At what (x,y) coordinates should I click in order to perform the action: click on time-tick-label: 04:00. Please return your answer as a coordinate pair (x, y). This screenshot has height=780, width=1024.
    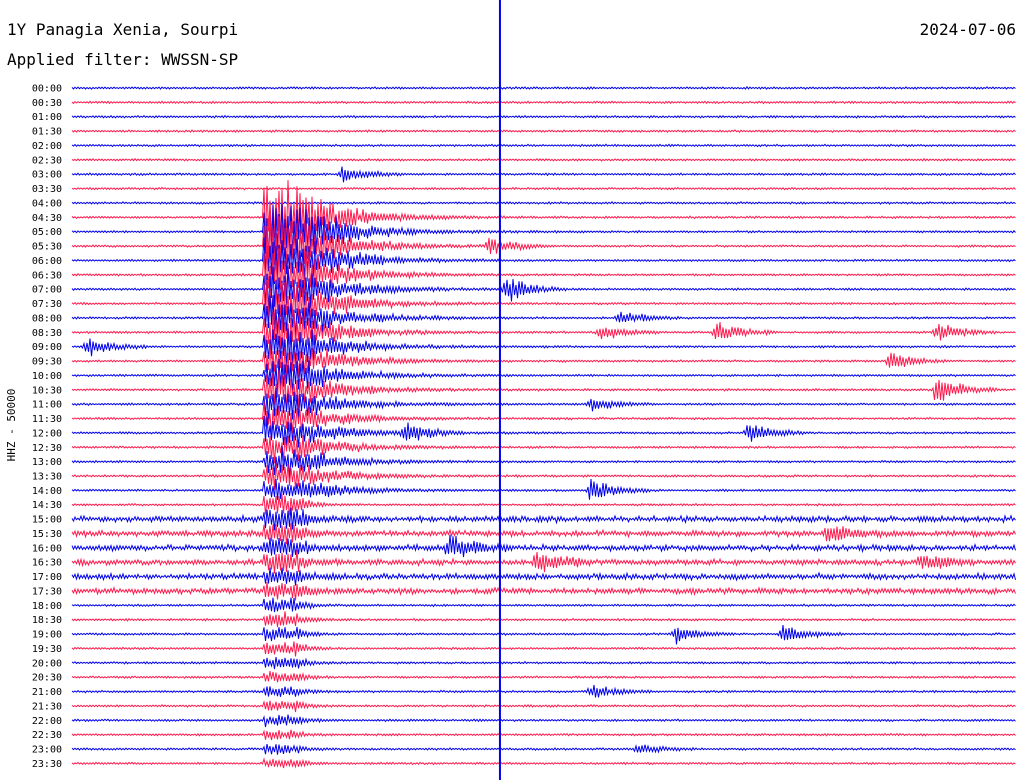
    Looking at the image, I should click on (47, 203).